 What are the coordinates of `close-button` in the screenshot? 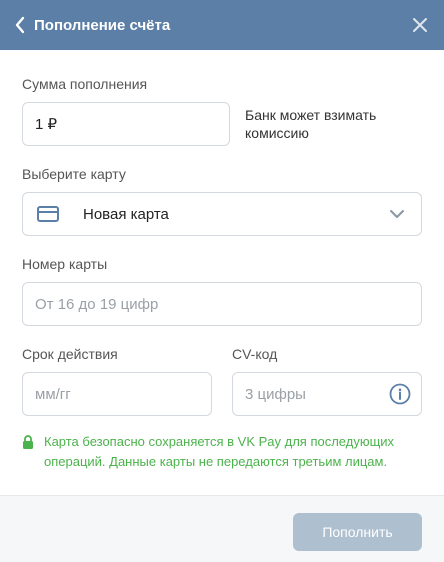 It's located at (420, 25).